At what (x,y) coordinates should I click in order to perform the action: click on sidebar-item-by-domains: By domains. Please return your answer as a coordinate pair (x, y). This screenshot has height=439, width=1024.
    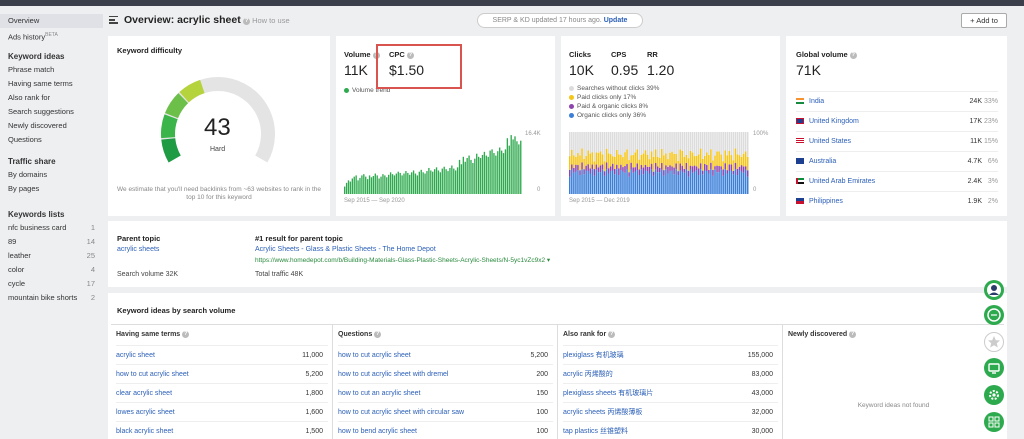
    Looking at the image, I should click on (51, 175).